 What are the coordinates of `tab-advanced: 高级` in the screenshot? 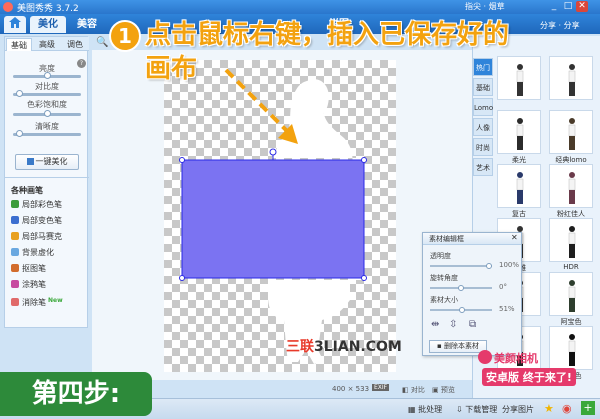 It's located at (47, 44).